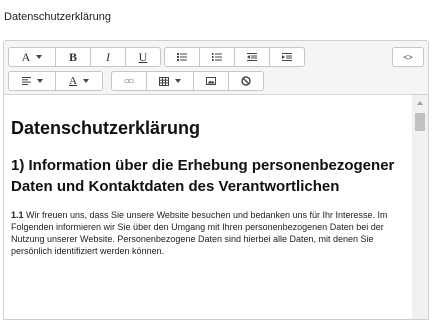  I want to click on indent-button, so click(287, 57).